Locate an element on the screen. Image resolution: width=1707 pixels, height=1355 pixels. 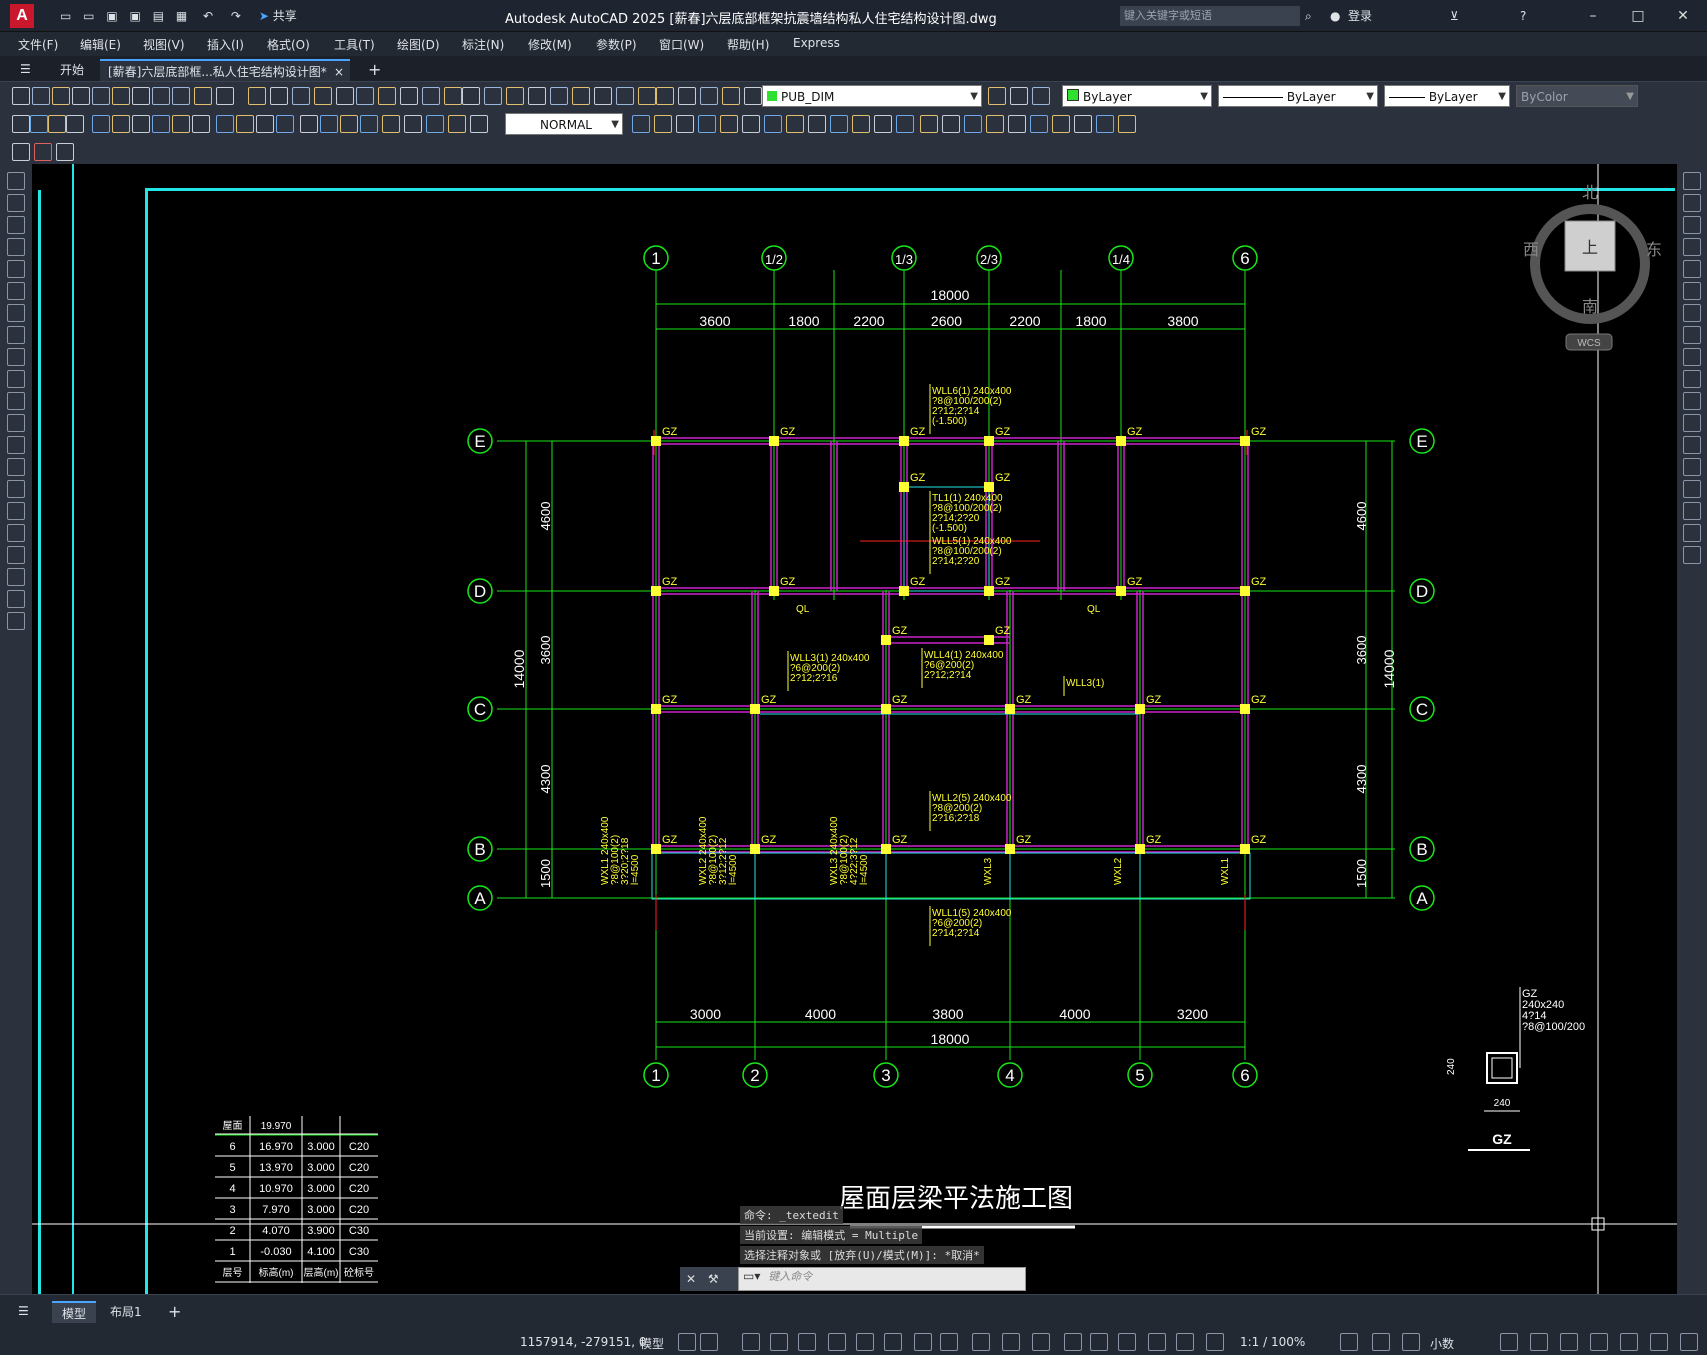
search-icon: ⌕ is located at coordinates (1308, 16).